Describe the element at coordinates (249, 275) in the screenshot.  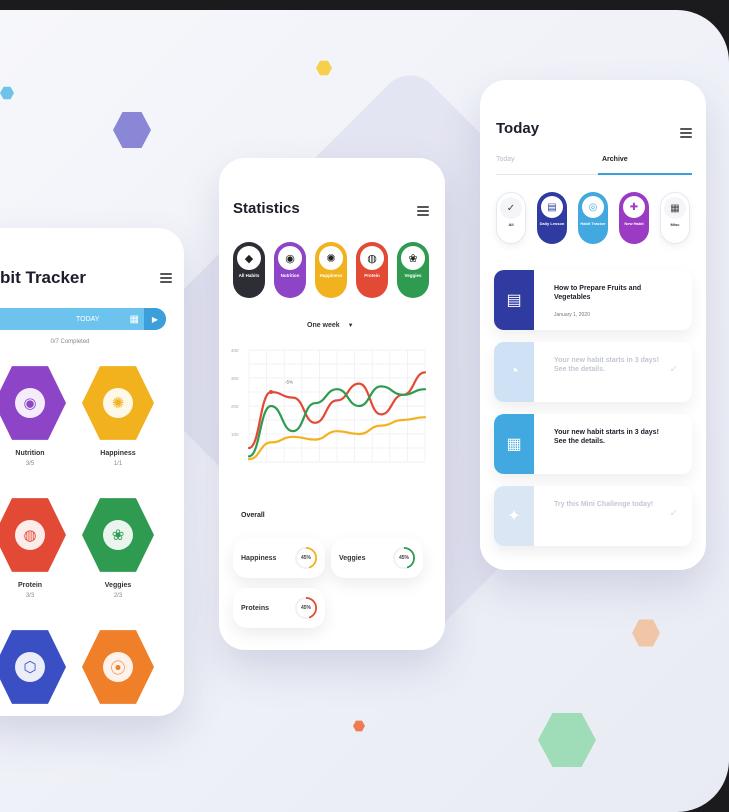
I see `category-label: All Habits` at that location.